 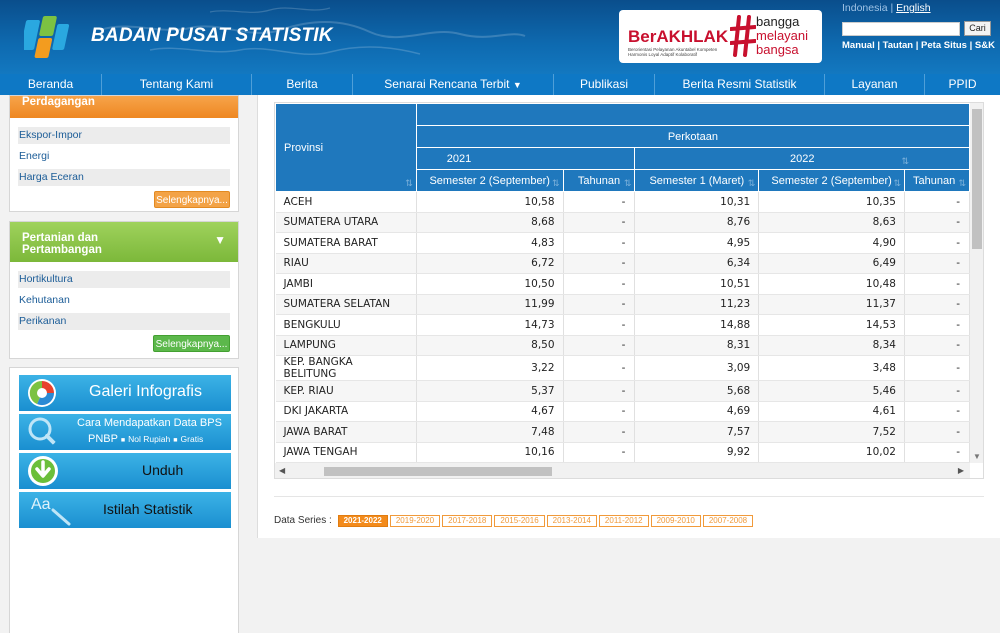 I want to click on data-series-option: 2007-2008, so click(x=728, y=521).